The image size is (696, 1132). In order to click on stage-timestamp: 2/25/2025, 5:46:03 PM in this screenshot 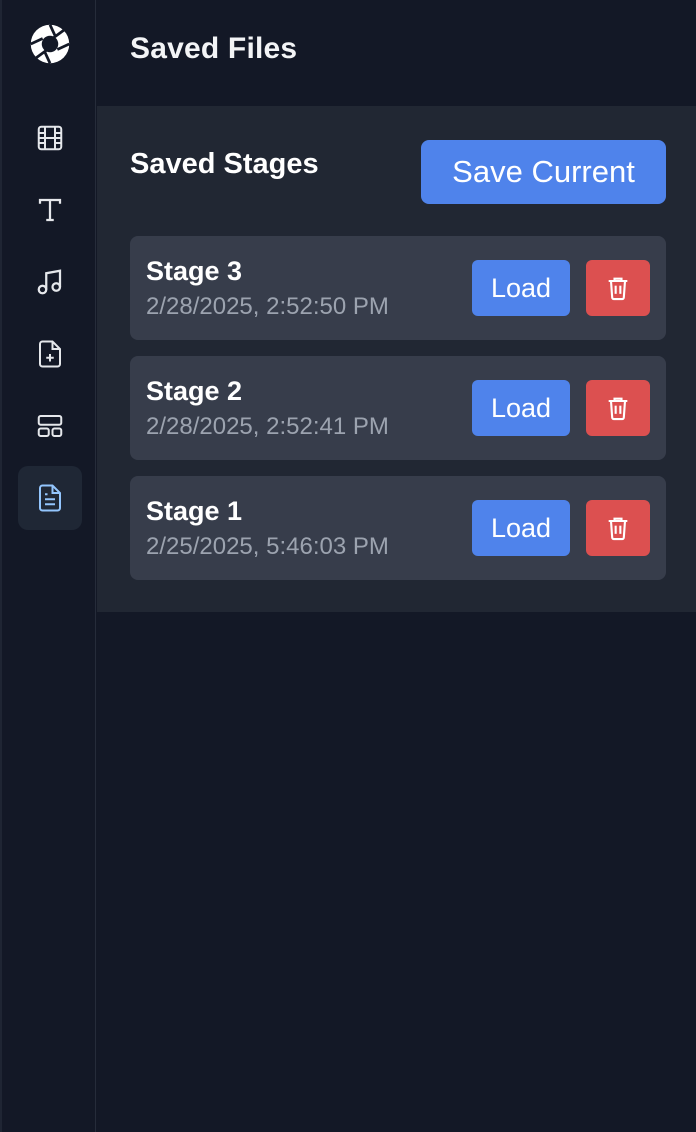, I will do `click(267, 546)`.